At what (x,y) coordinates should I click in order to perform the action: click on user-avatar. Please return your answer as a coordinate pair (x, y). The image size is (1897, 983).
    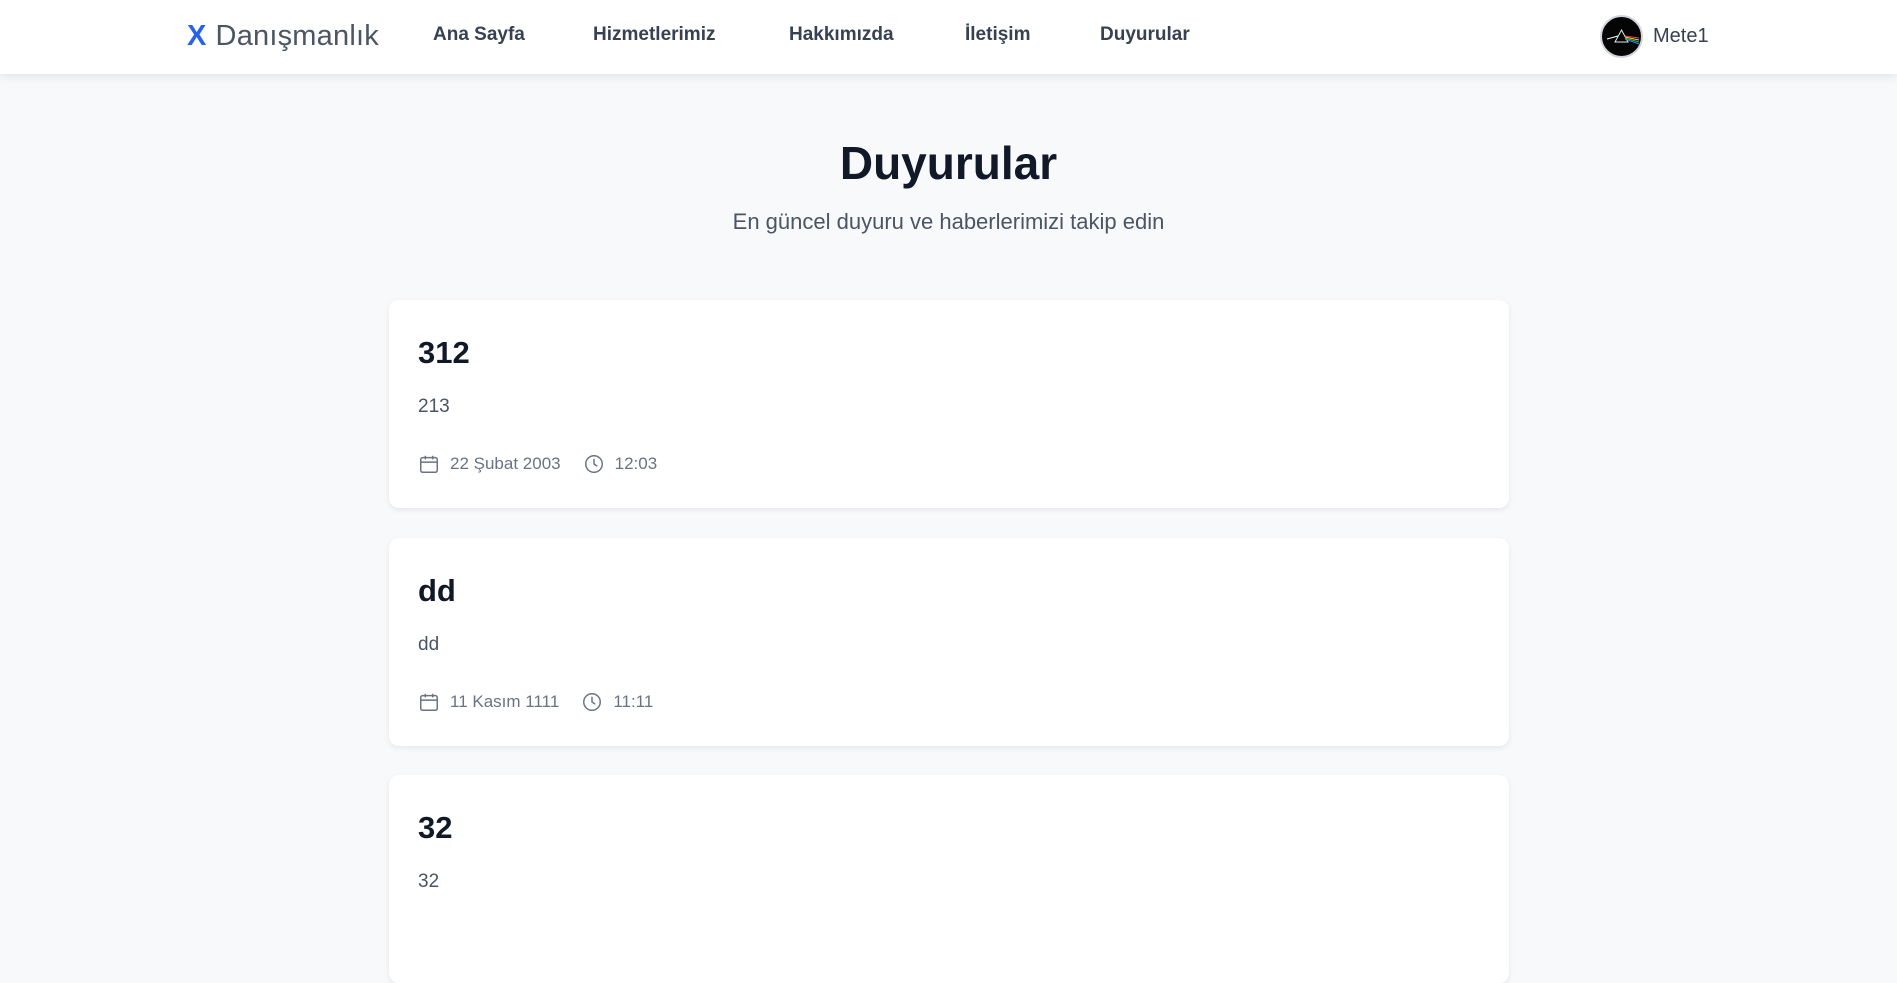
    Looking at the image, I should click on (1621, 36).